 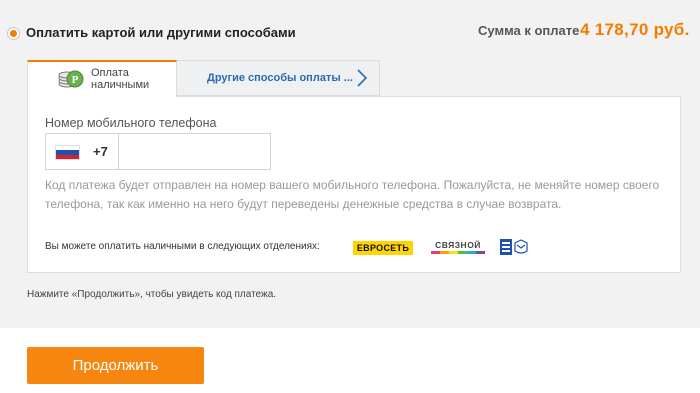 I want to click on tab-cash-label-line2: наличными, so click(x=120, y=85).